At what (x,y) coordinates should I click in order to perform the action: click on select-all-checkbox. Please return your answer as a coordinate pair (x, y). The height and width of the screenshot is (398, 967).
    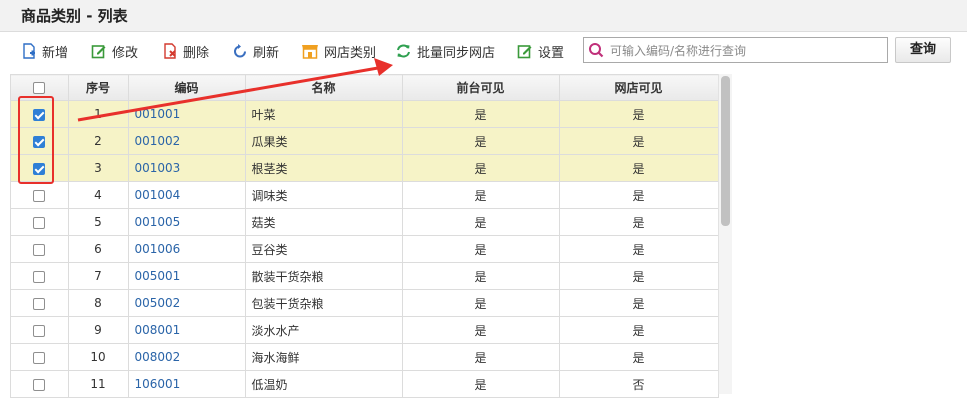
    Looking at the image, I should click on (39, 88).